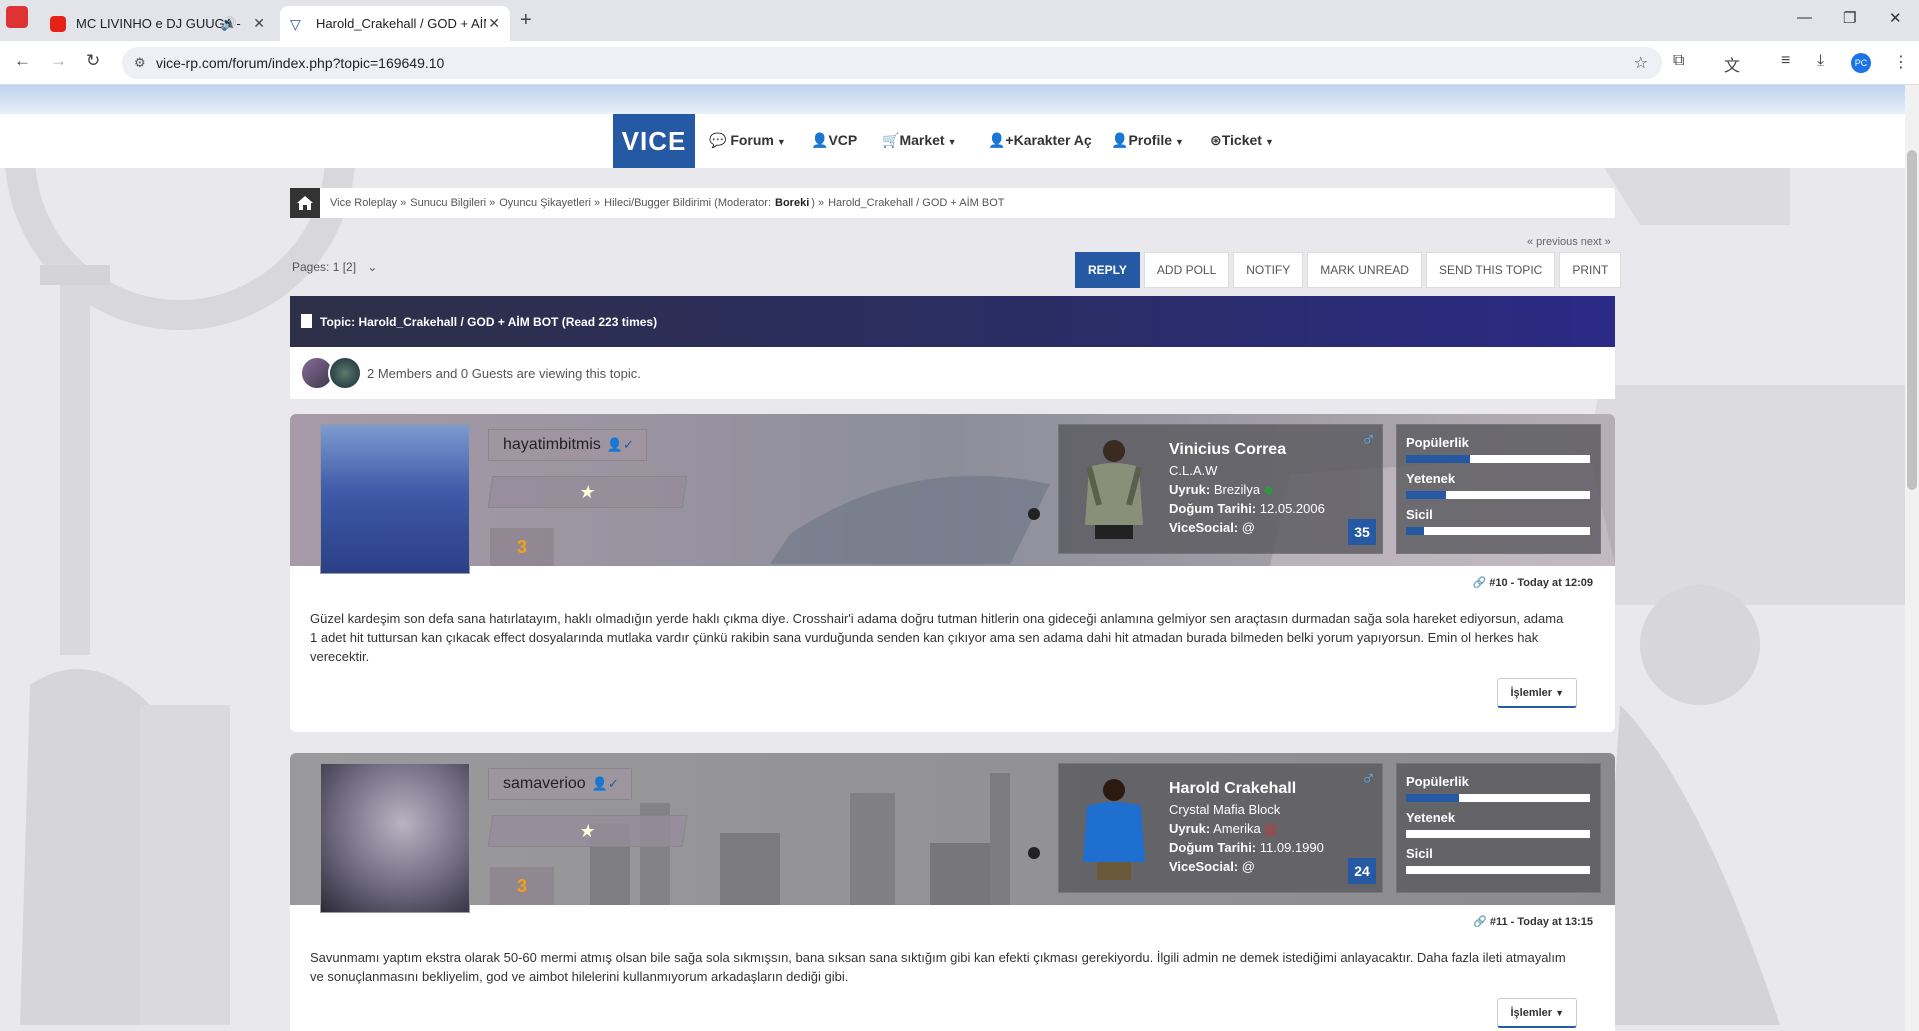 Image resolution: width=1919 pixels, height=1031 pixels. What do you see at coordinates (549, 203) in the screenshot?
I see `breadcrumb-link: Oyuncu Şikayetleri »` at bounding box center [549, 203].